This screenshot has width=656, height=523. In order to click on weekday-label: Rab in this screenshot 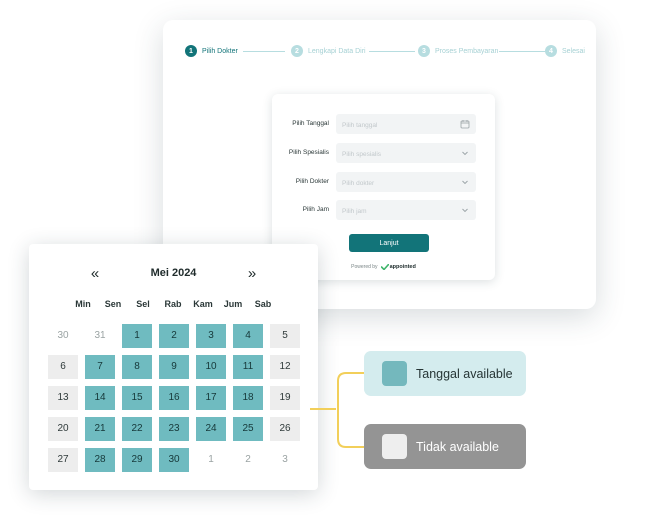, I will do `click(173, 304)`.